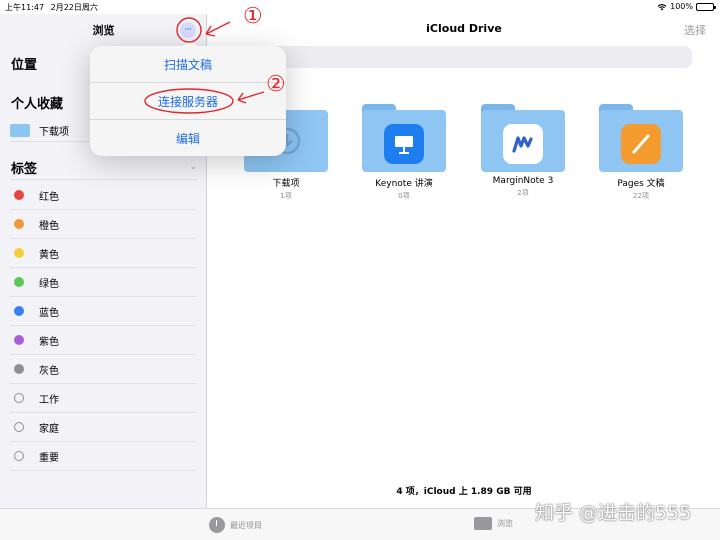 Image resolution: width=720 pixels, height=540 pixels. I want to click on yellow-dot-icon, so click(19, 253).